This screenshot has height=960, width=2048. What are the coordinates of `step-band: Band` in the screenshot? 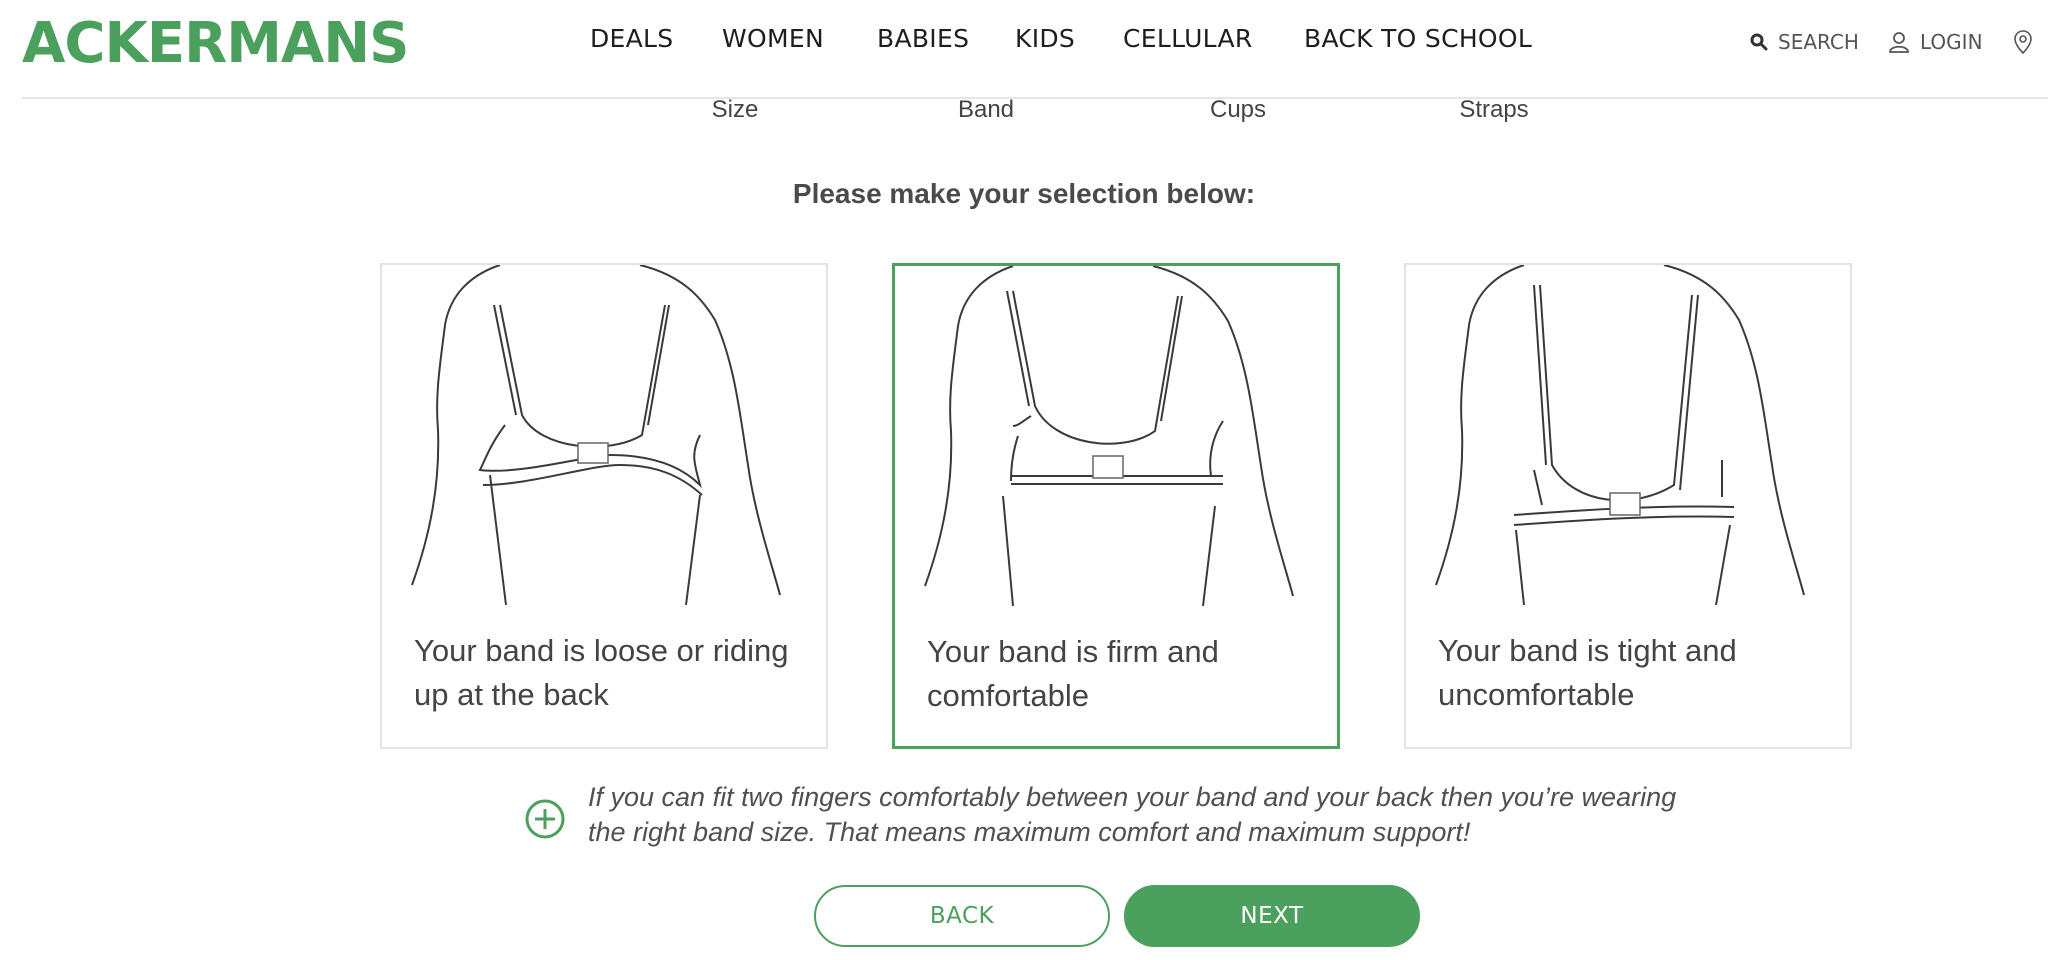 It's located at (986, 110).